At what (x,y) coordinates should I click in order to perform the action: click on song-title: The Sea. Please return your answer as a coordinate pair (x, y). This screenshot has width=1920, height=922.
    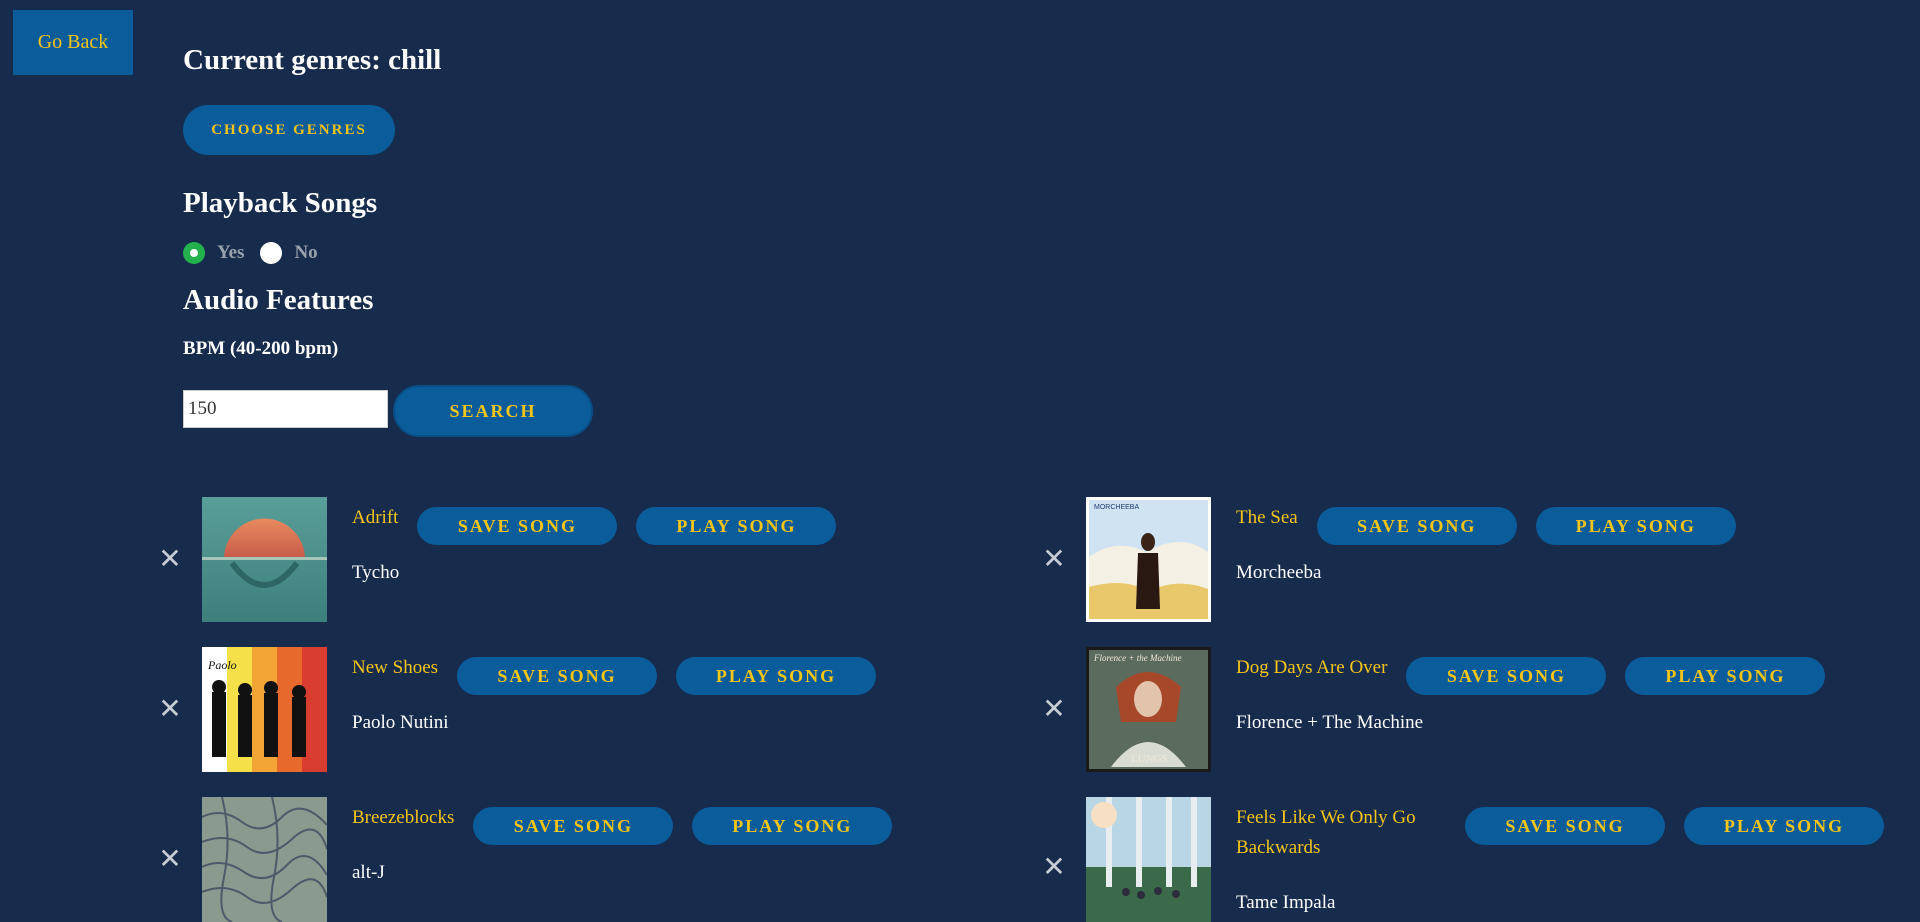
    Looking at the image, I should click on (1267, 517).